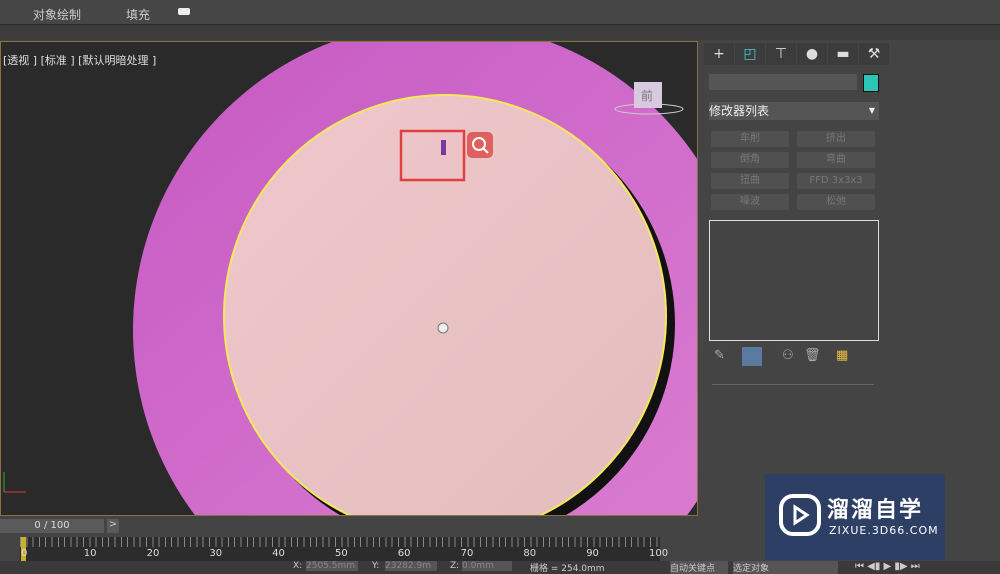 The image size is (1000, 574). What do you see at coordinates (750, 160) in the screenshot?
I see `bevel-button: 倒角` at bounding box center [750, 160].